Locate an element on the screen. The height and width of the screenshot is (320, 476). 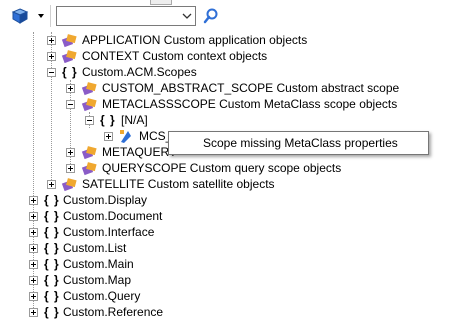
cube-icon is located at coordinates (20, 16).